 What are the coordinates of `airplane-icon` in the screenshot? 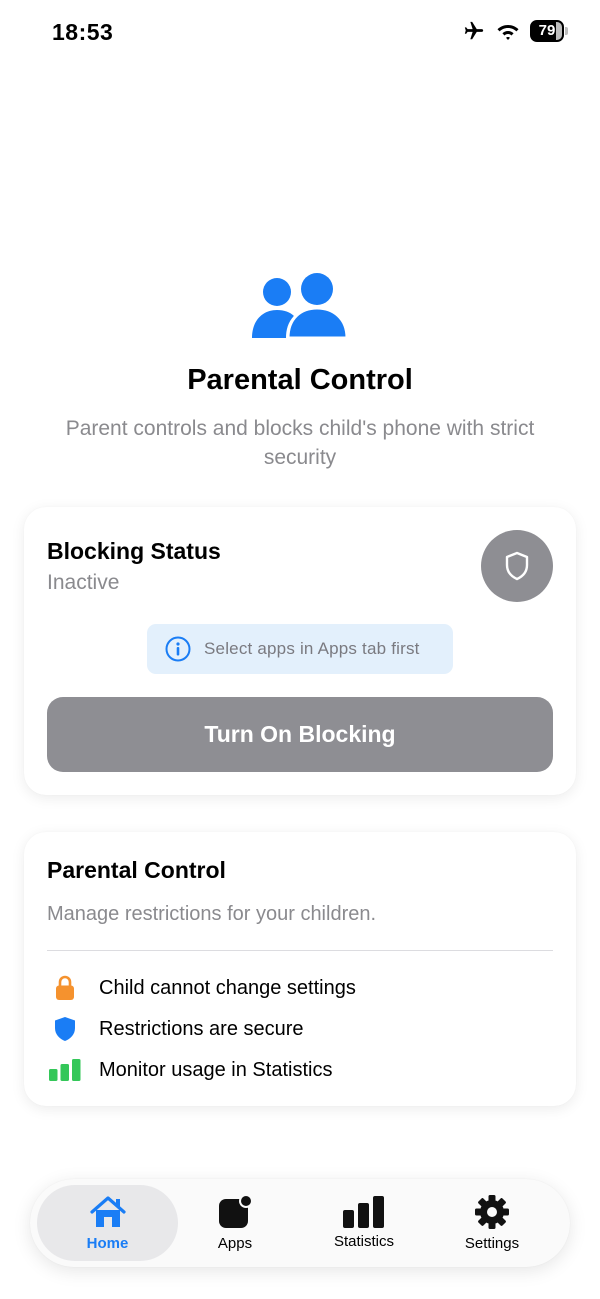 It's located at (474, 30).